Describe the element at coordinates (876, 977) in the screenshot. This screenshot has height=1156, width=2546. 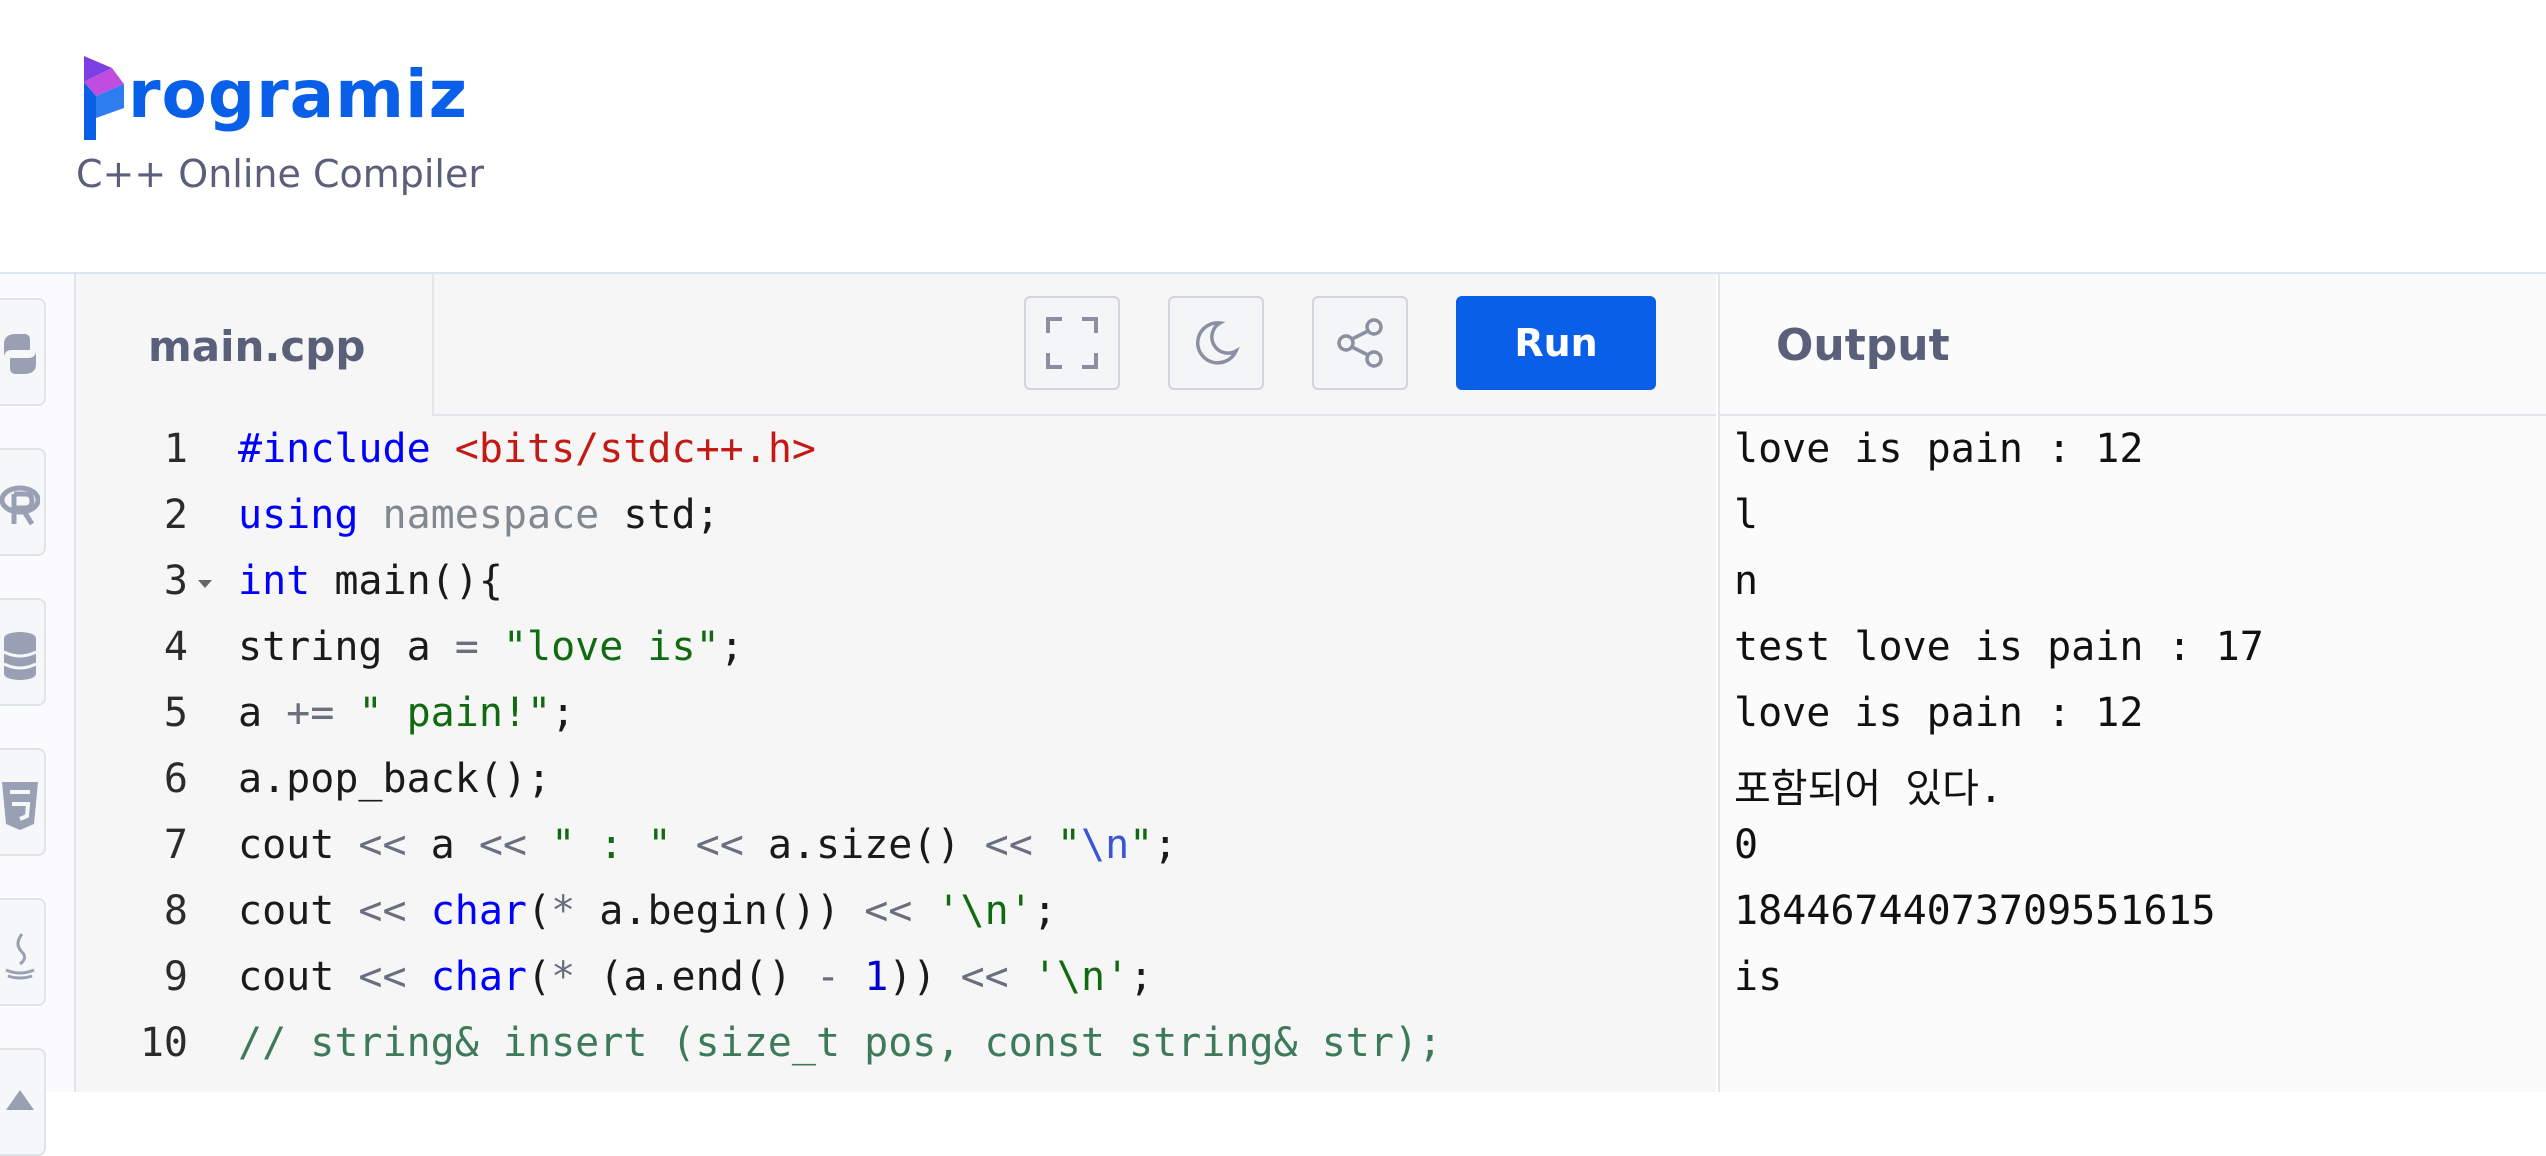
I see `code-token: 1` at that location.